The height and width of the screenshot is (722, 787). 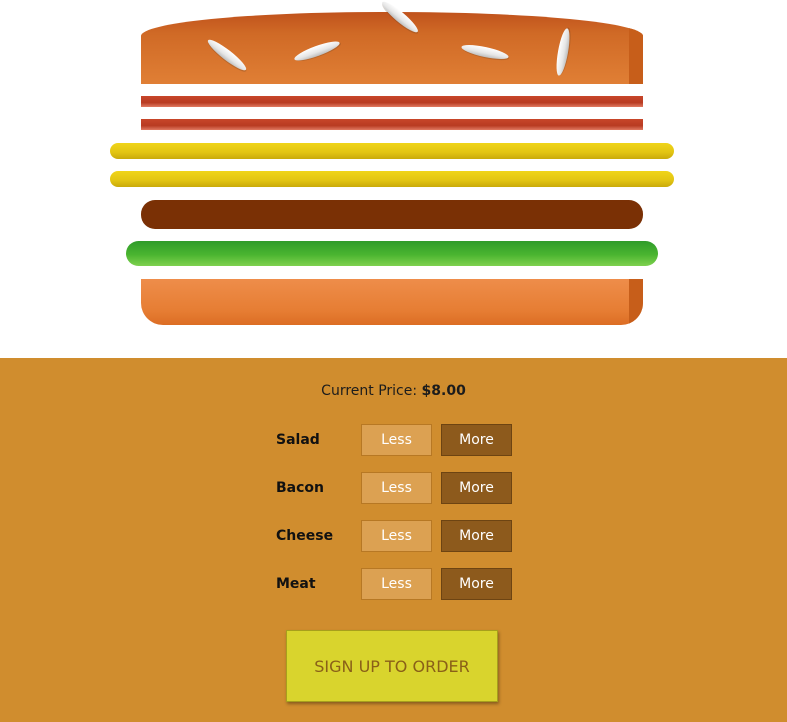 What do you see at coordinates (476, 536) in the screenshot?
I see `cheese-more-button: More` at bounding box center [476, 536].